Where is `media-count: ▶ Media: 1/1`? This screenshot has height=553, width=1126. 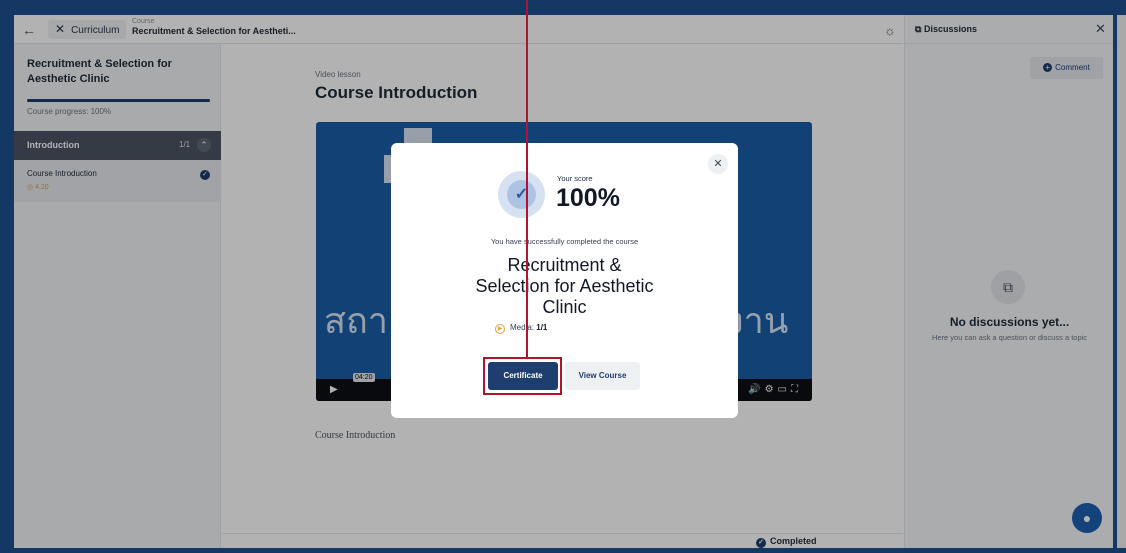 media-count: ▶ Media: 1/1 is located at coordinates (521, 328).